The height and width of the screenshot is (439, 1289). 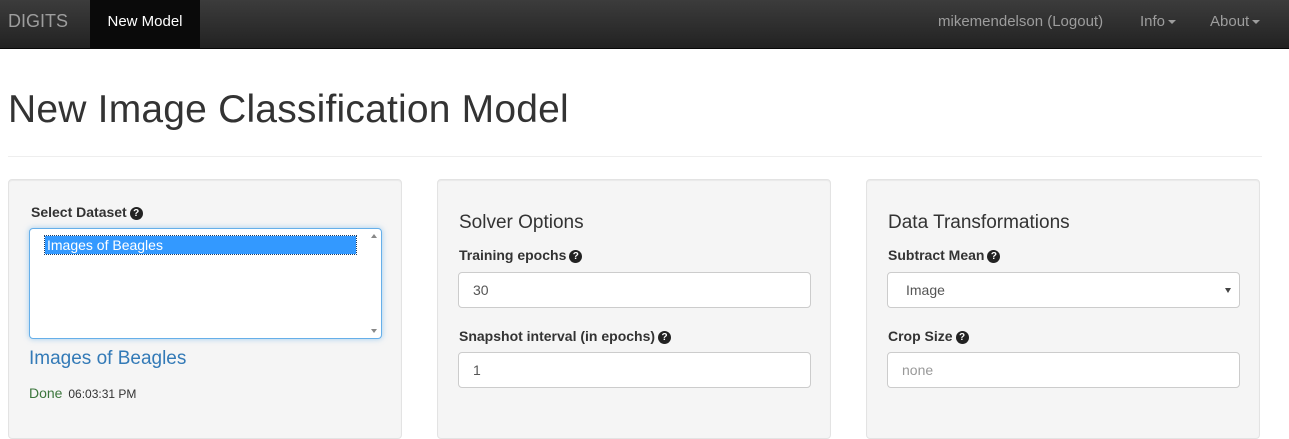 What do you see at coordinates (374, 236) in the screenshot?
I see `scroll-up-icon` at bounding box center [374, 236].